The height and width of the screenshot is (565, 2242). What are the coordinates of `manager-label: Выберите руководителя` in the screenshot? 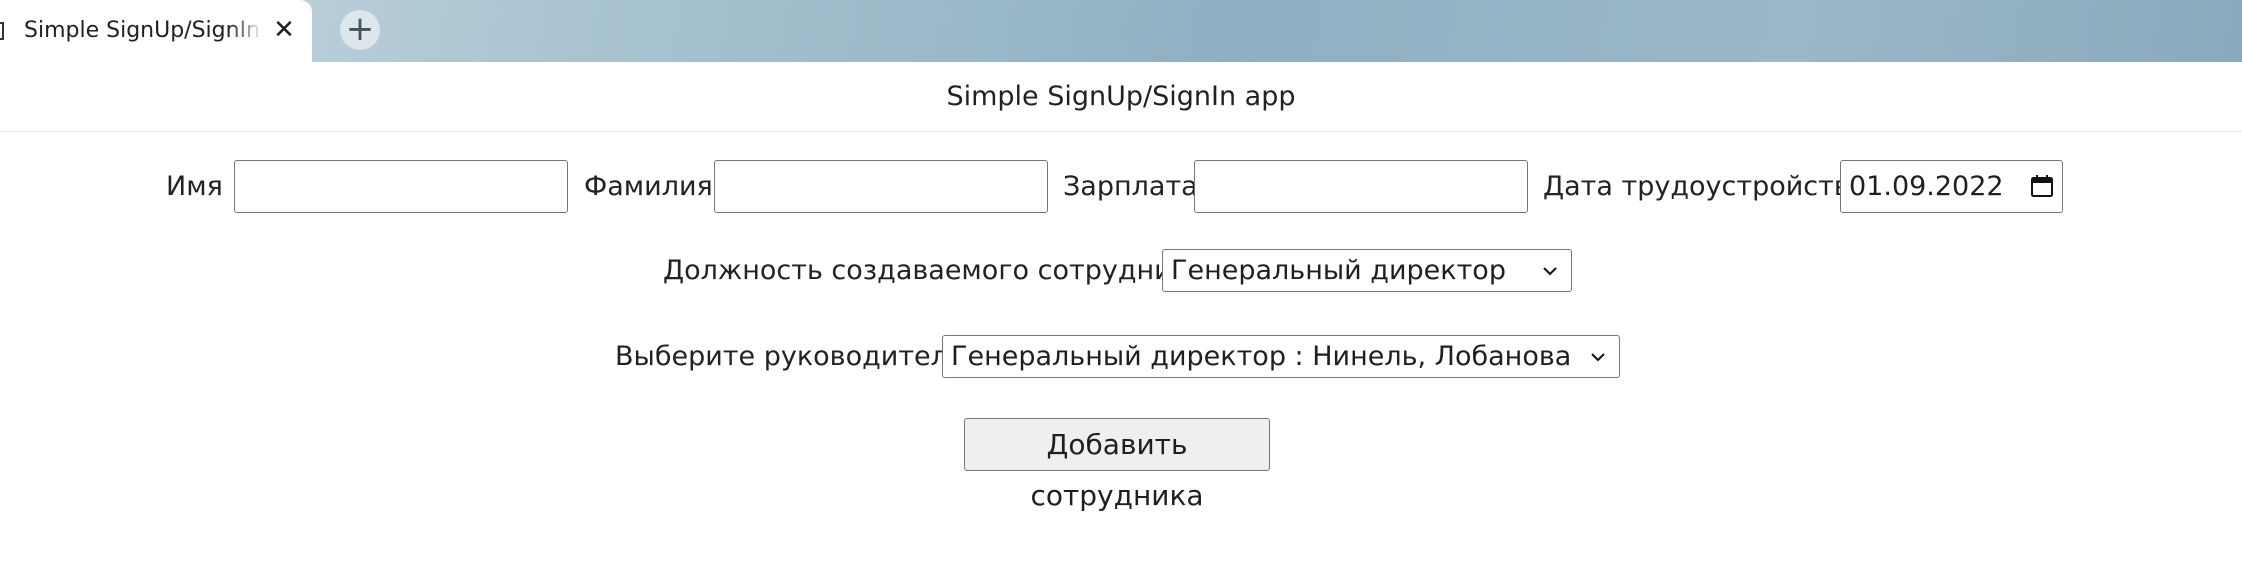 It's located at (790, 356).